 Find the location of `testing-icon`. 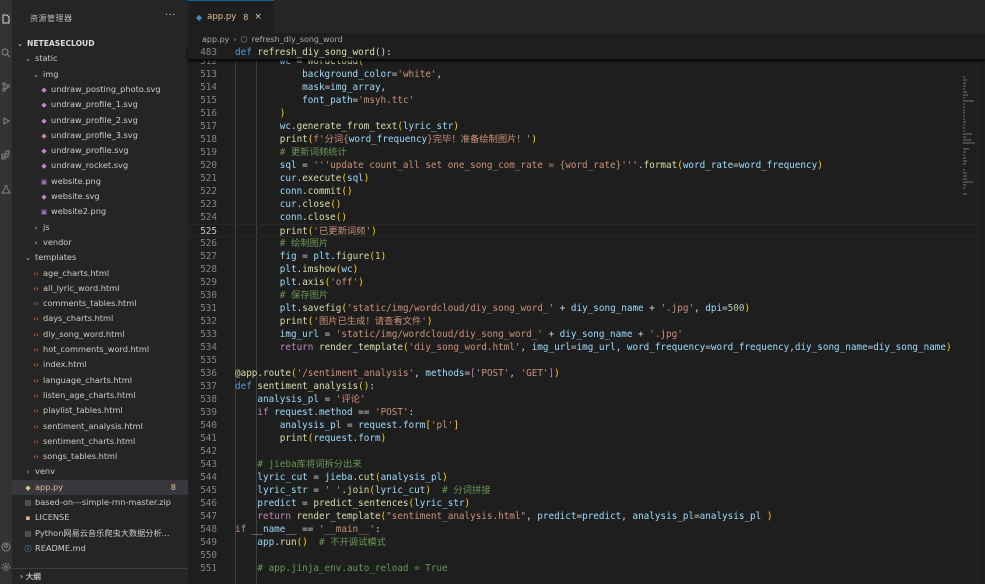

testing-icon is located at coordinates (6, 189).